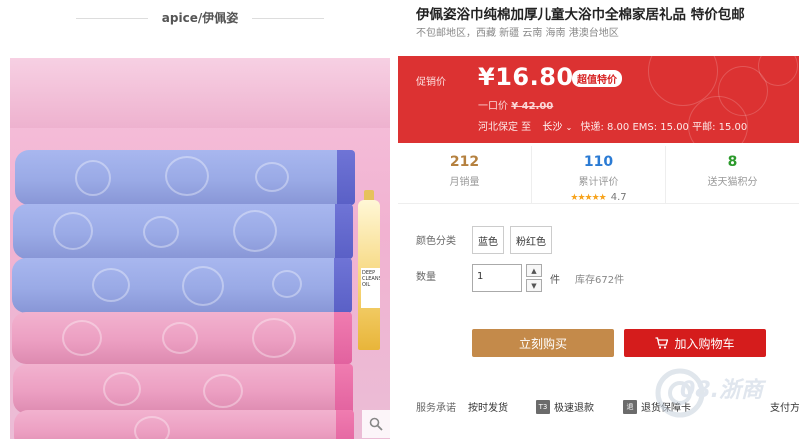 The image size is (799, 439). What do you see at coordinates (732, 182) in the screenshot?
I see `tmall-points-label: 送天猫积分` at bounding box center [732, 182].